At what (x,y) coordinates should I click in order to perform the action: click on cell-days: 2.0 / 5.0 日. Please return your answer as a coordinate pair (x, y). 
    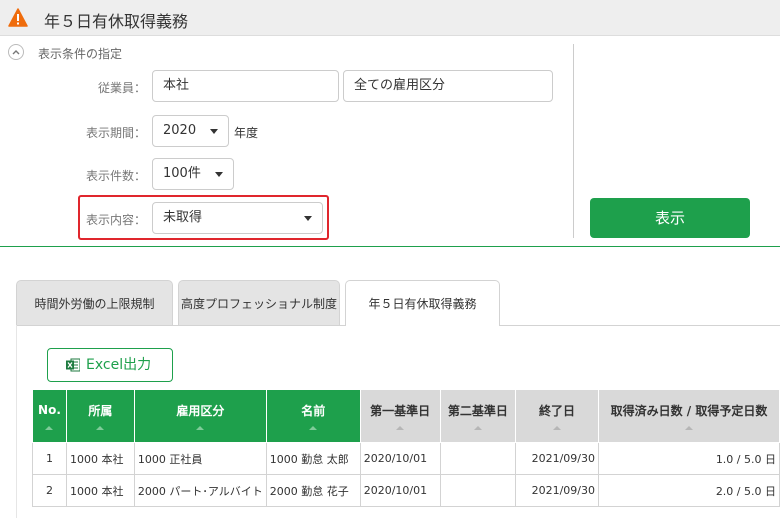
    Looking at the image, I should click on (688, 490).